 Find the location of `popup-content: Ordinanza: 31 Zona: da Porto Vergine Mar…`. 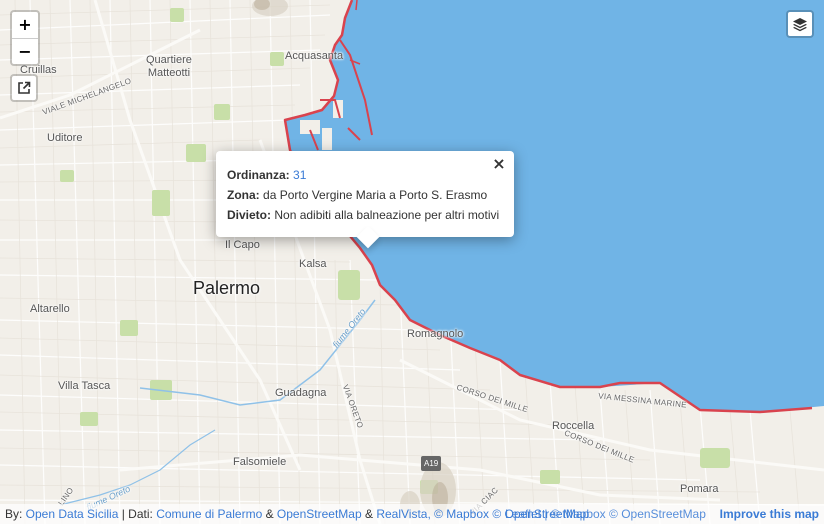

popup-content: Ordinanza: 31 Zona: da Porto Vergine Mar… is located at coordinates (365, 188).